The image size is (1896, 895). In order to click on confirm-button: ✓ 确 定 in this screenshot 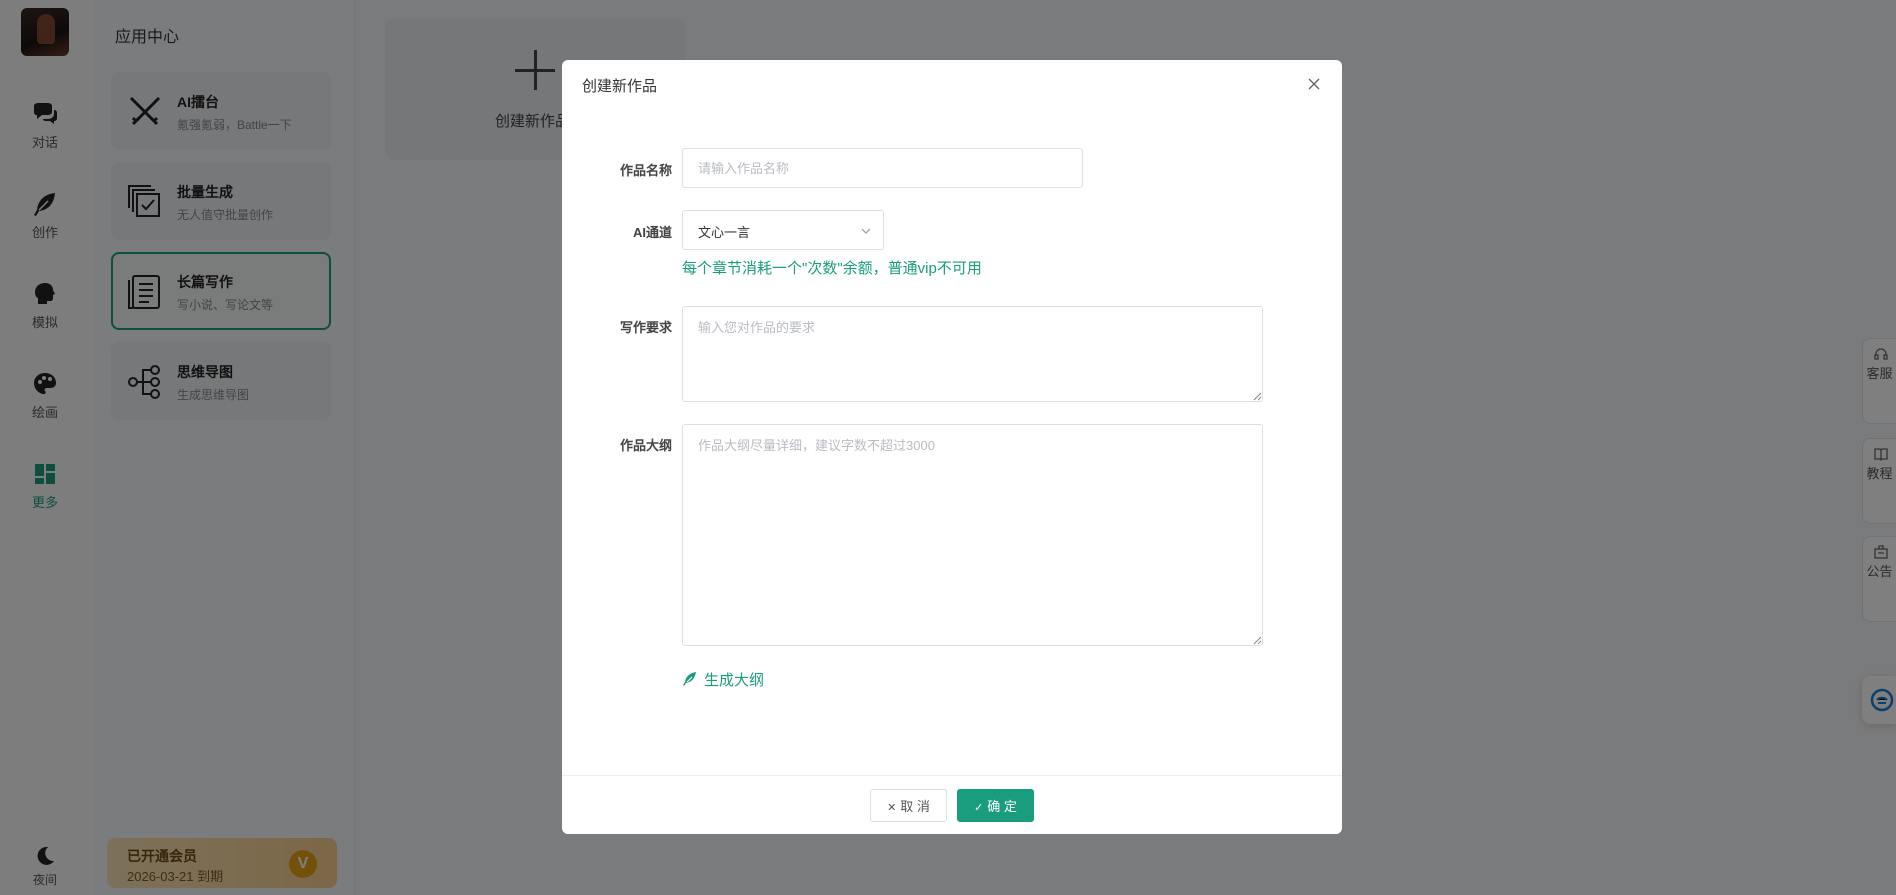, I will do `click(995, 805)`.